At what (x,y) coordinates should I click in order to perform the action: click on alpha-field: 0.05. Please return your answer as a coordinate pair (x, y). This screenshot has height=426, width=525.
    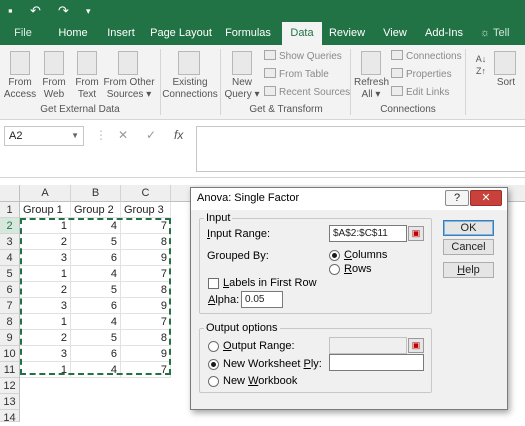
    Looking at the image, I should click on (262, 299).